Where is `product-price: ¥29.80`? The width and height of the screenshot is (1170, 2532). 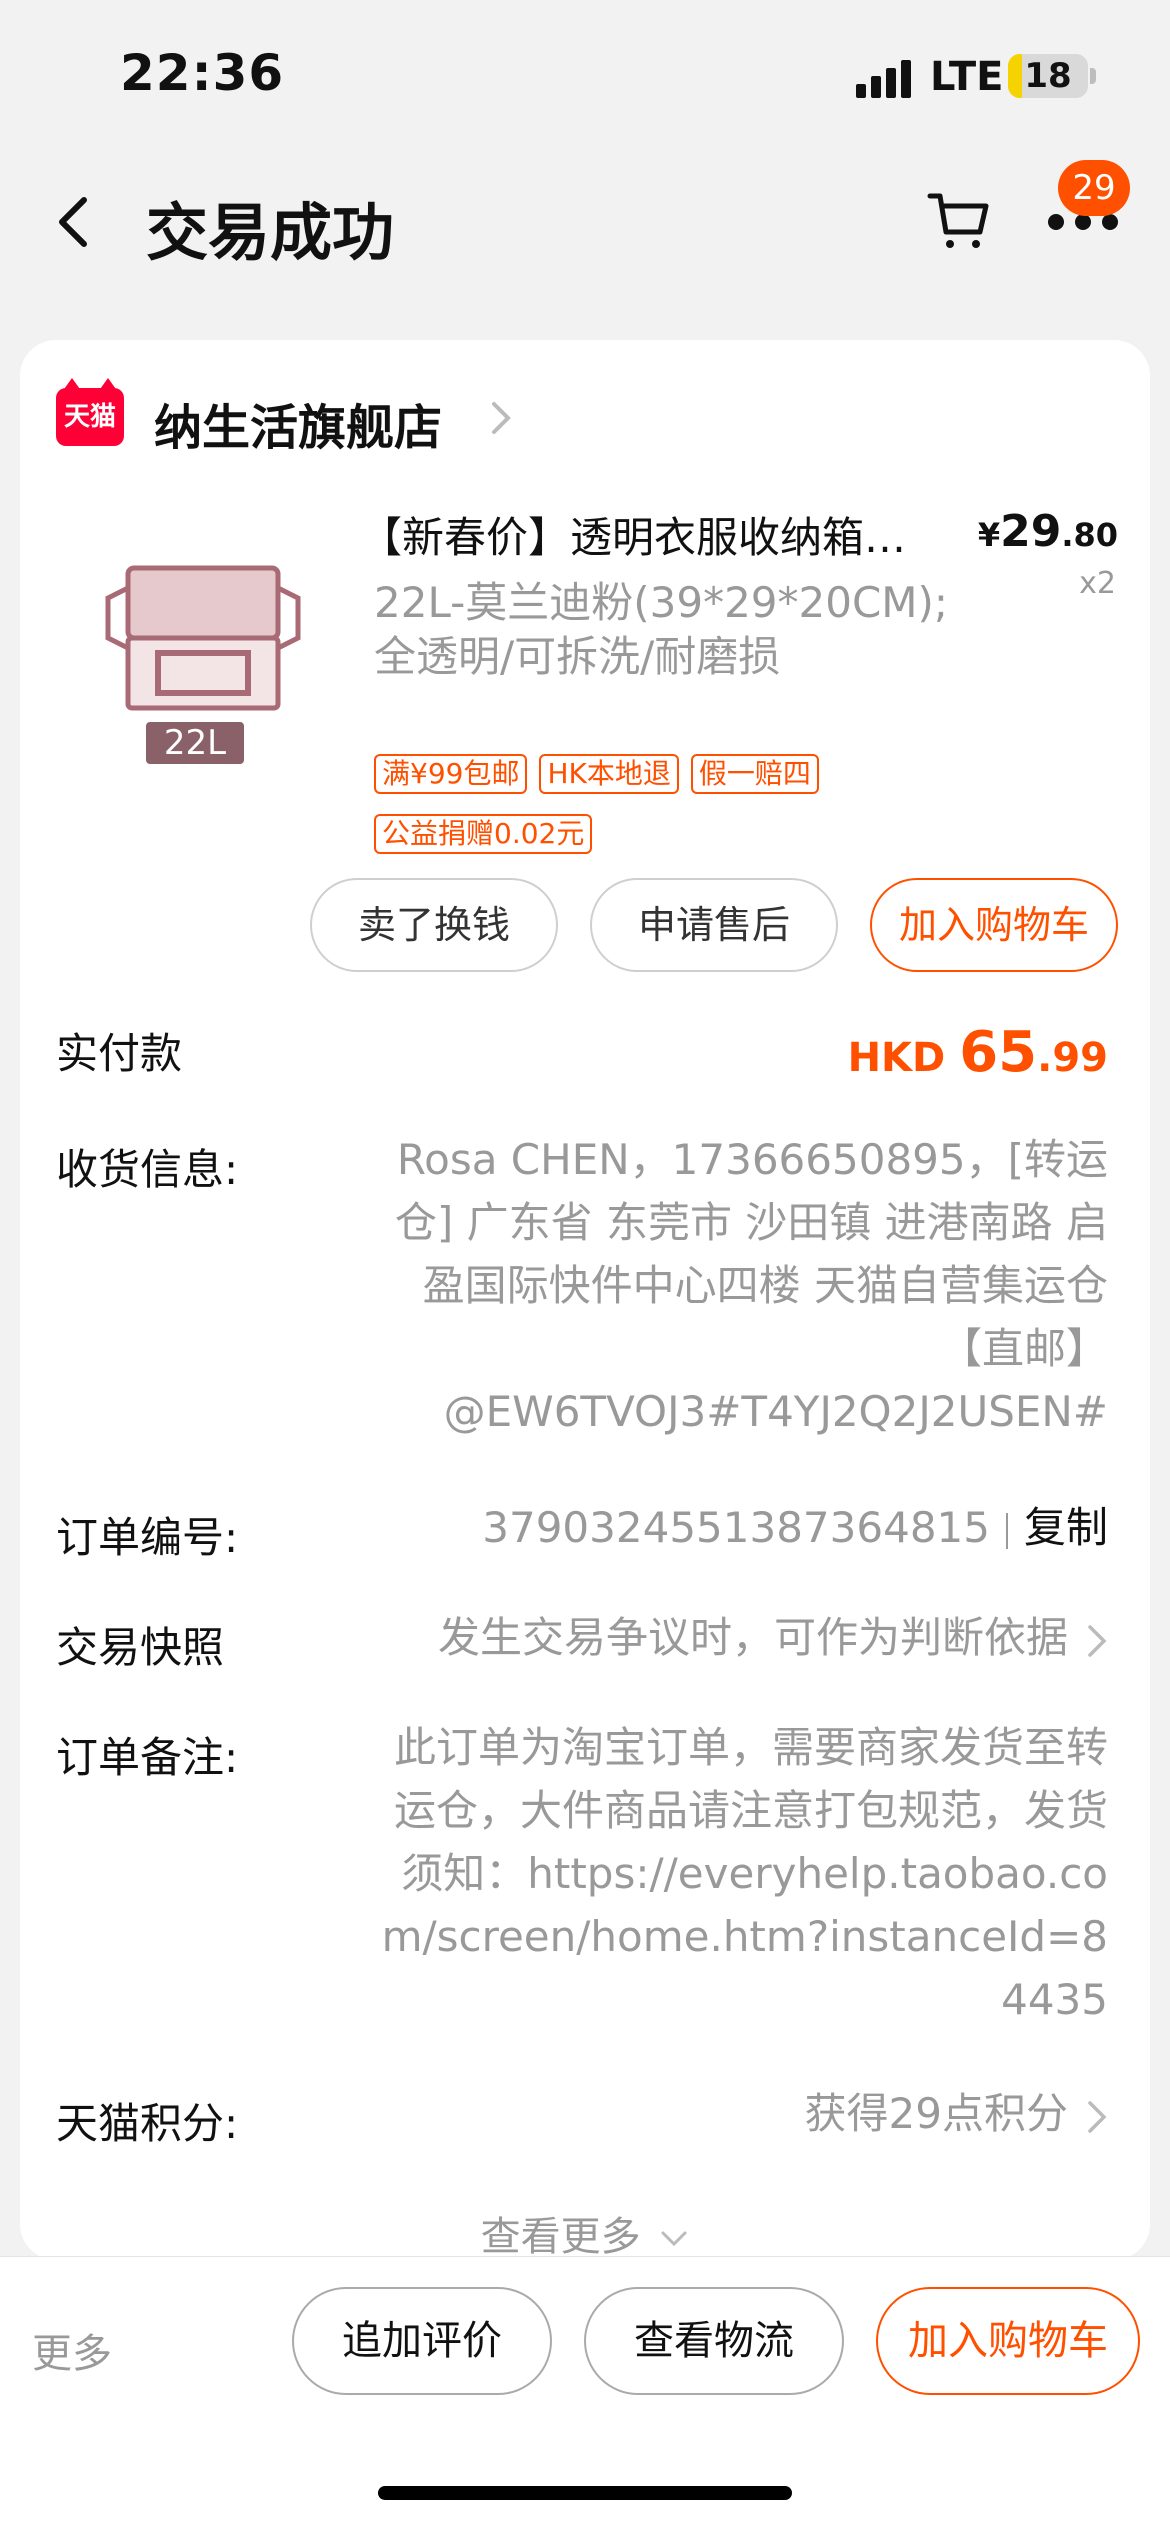
product-price: ¥29.80 is located at coordinates (1048, 531).